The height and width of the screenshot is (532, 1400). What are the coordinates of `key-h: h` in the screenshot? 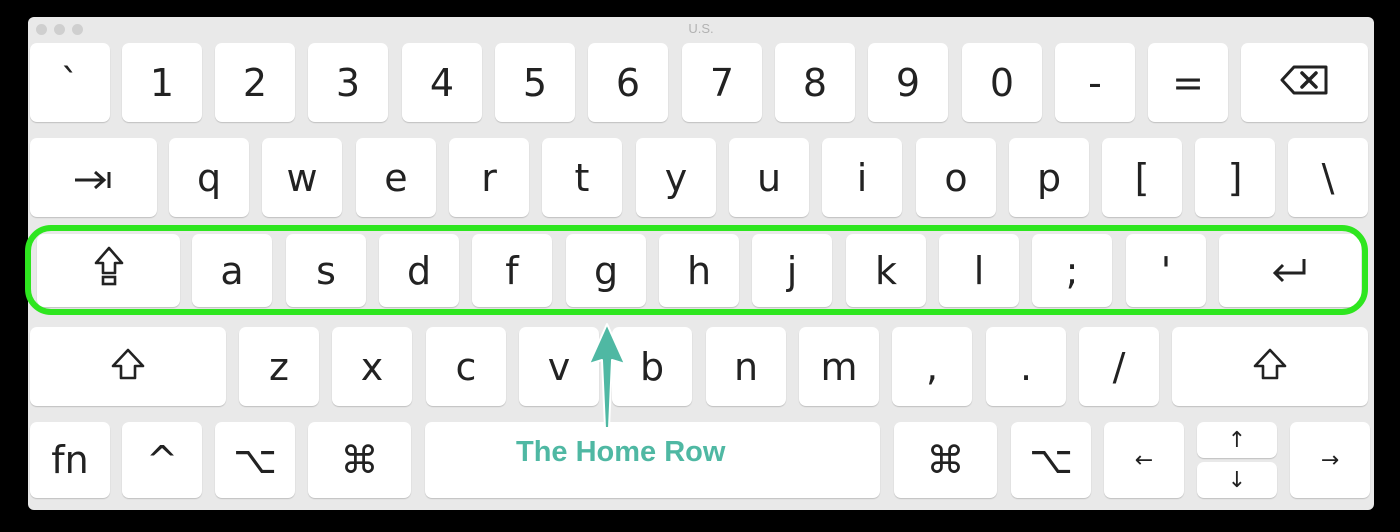 It's located at (699, 270).